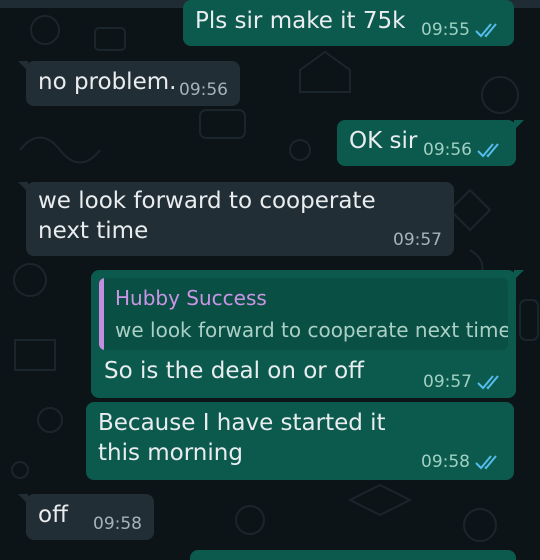 The height and width of the screenshot is (560, 540). Describe the element at coordinates (245, 438) in the screenshot. I see `message-text: Because I have started it this morning` at that location.